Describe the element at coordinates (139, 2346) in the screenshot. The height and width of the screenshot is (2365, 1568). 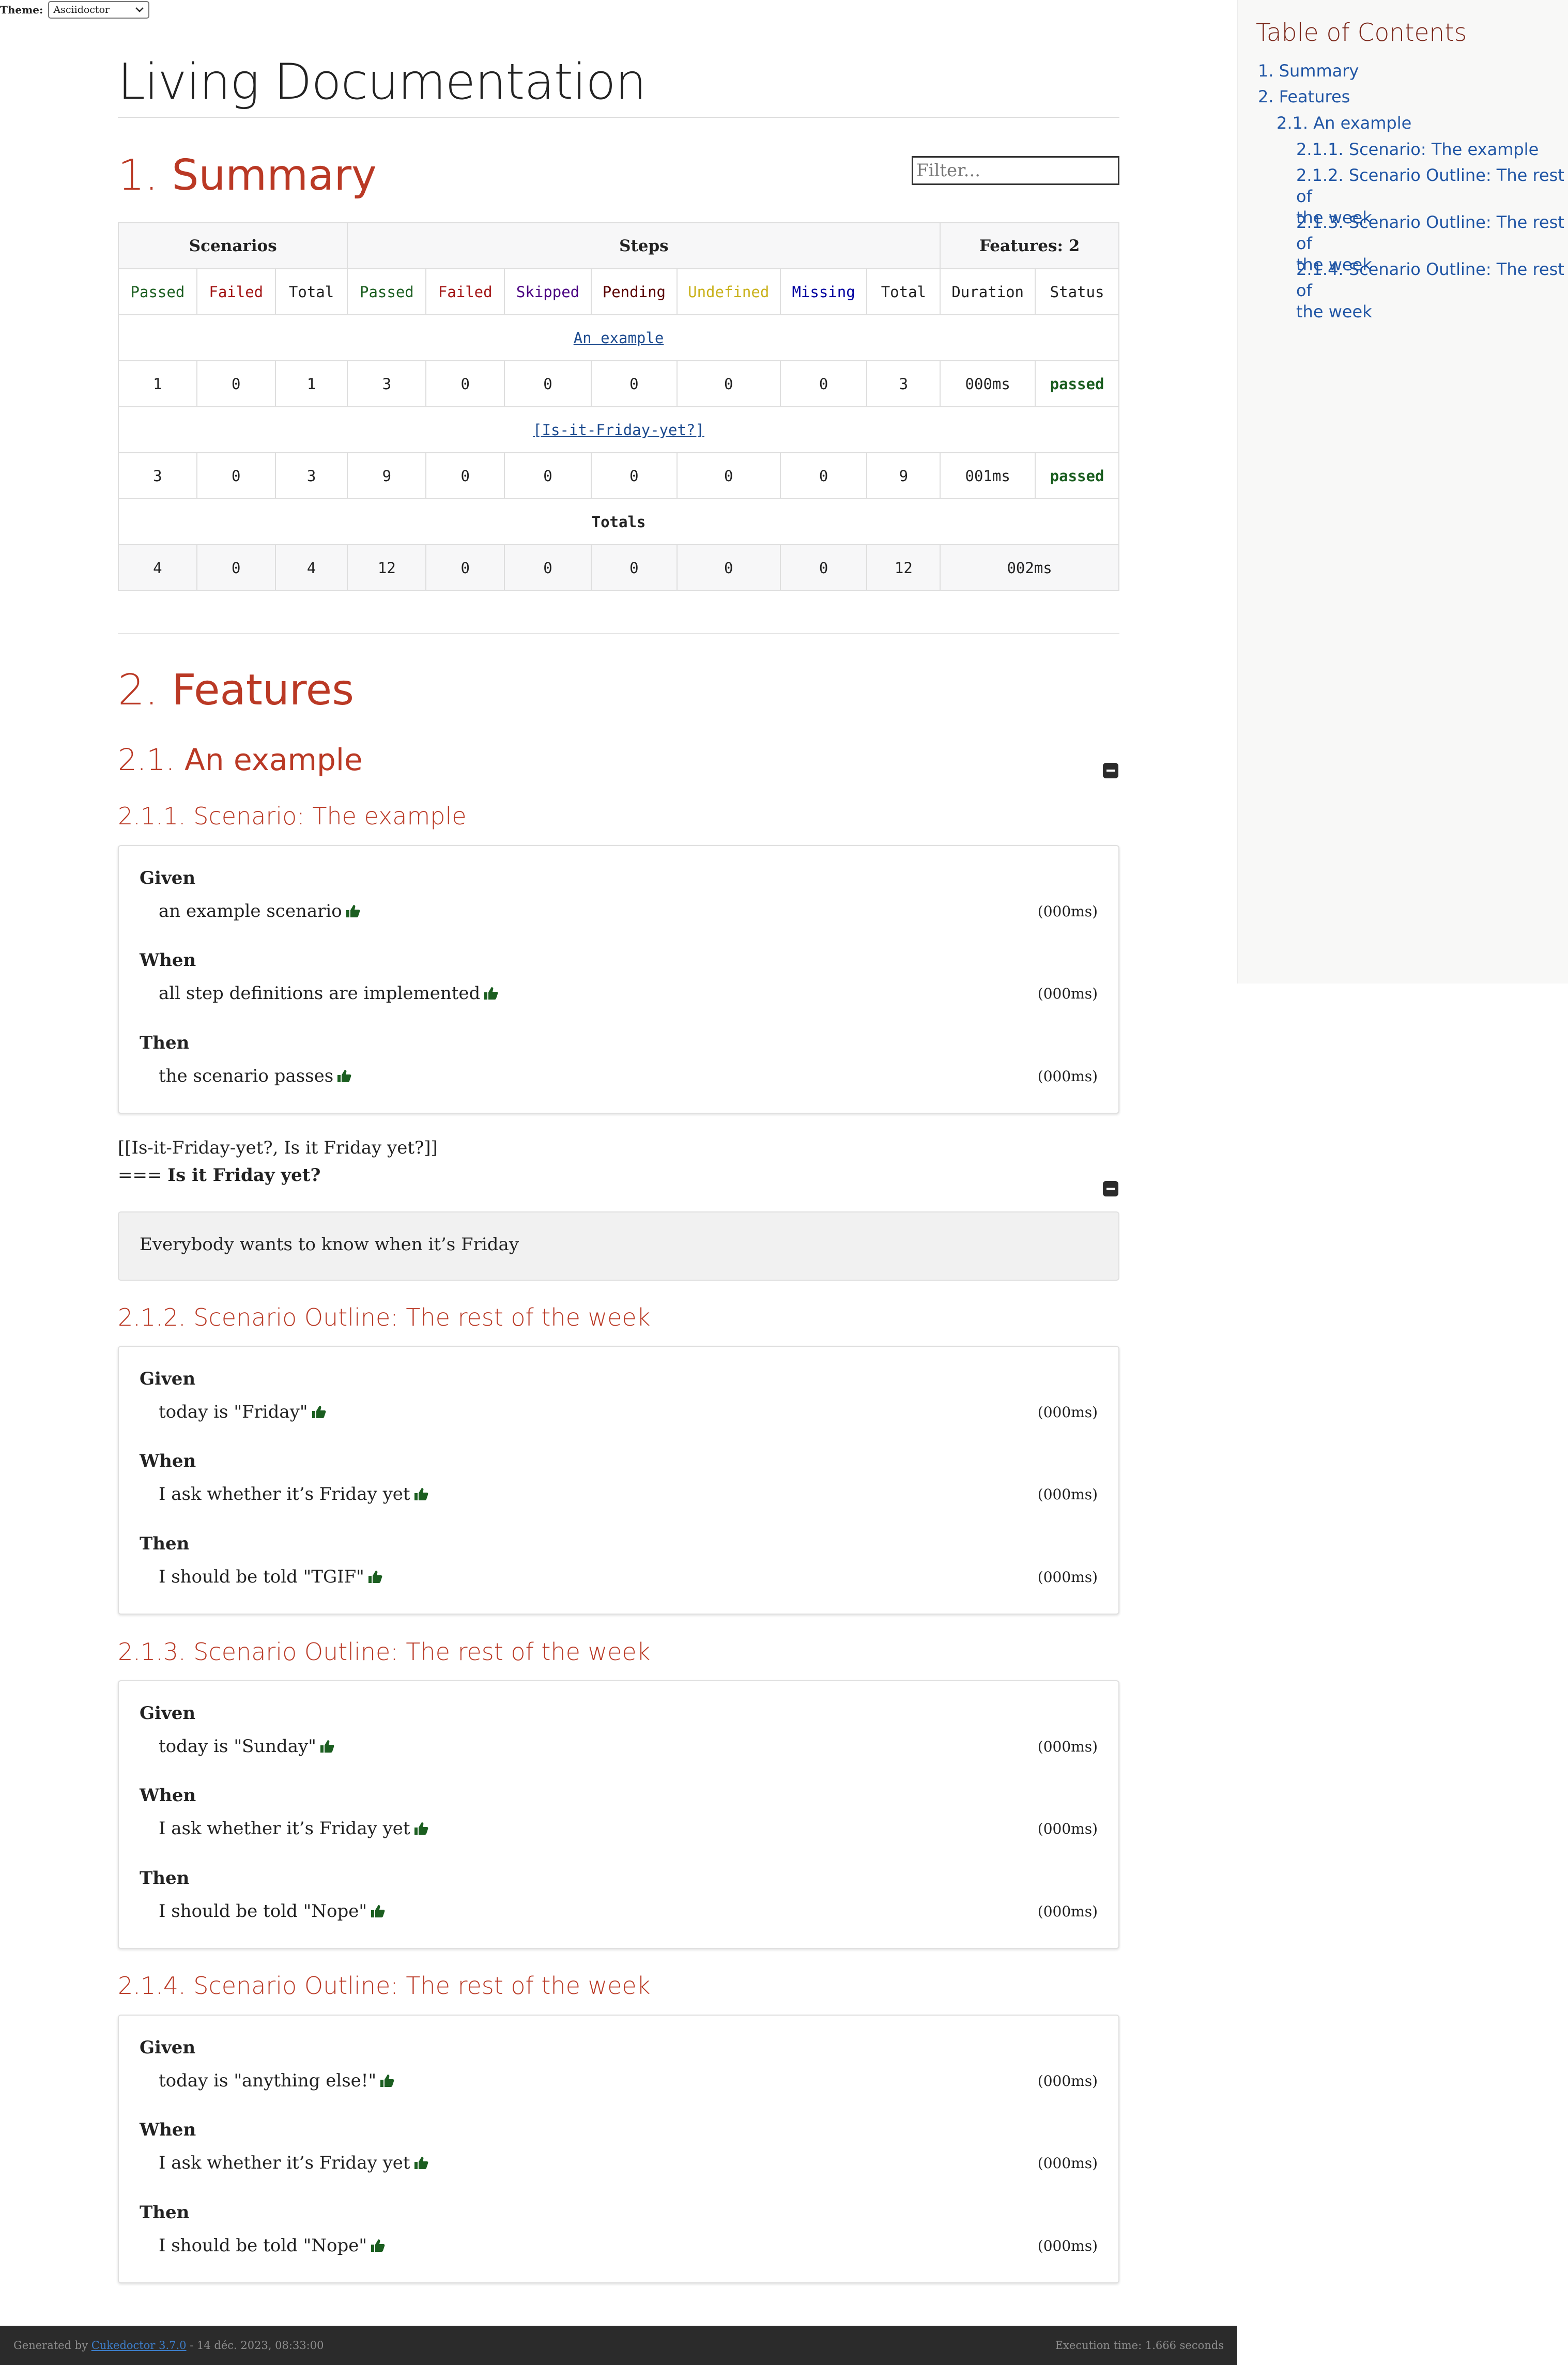
I see `generator-link: Cukedoctor 3.7.0` at that location.